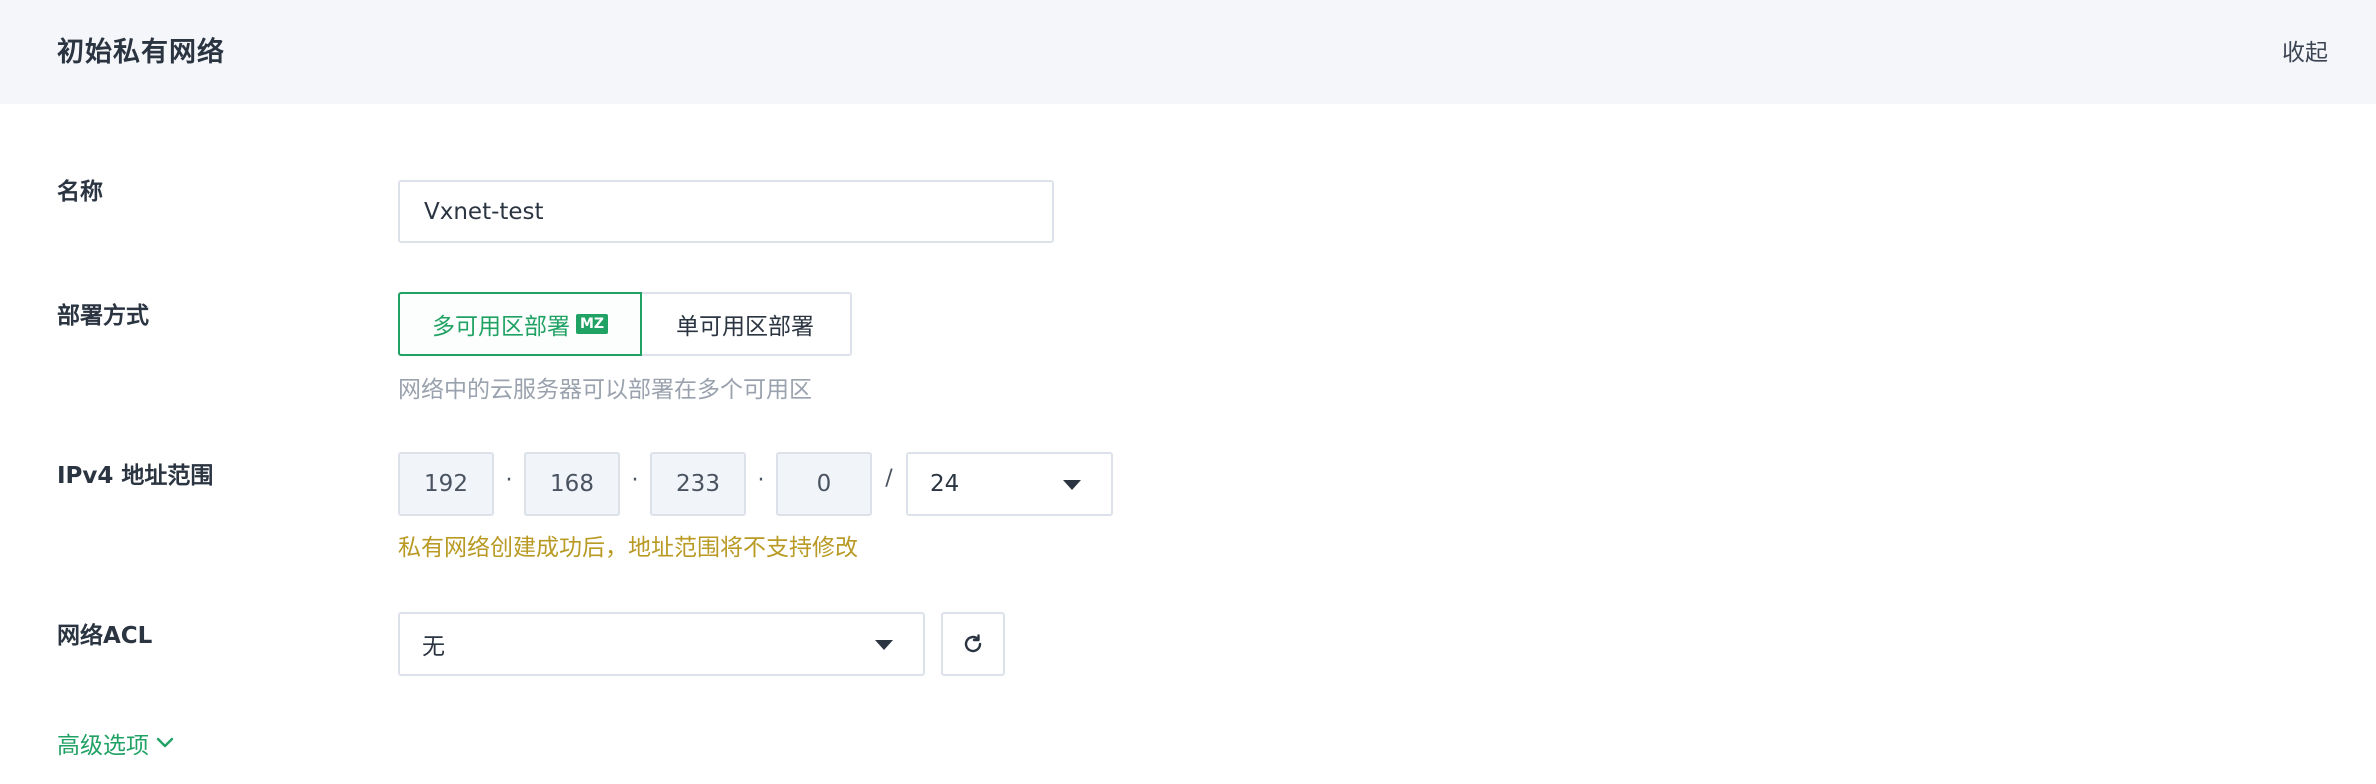 The image size is (2376, 784). I want to click on advanced-options-toggle: 高级选项, so click(116, 743).